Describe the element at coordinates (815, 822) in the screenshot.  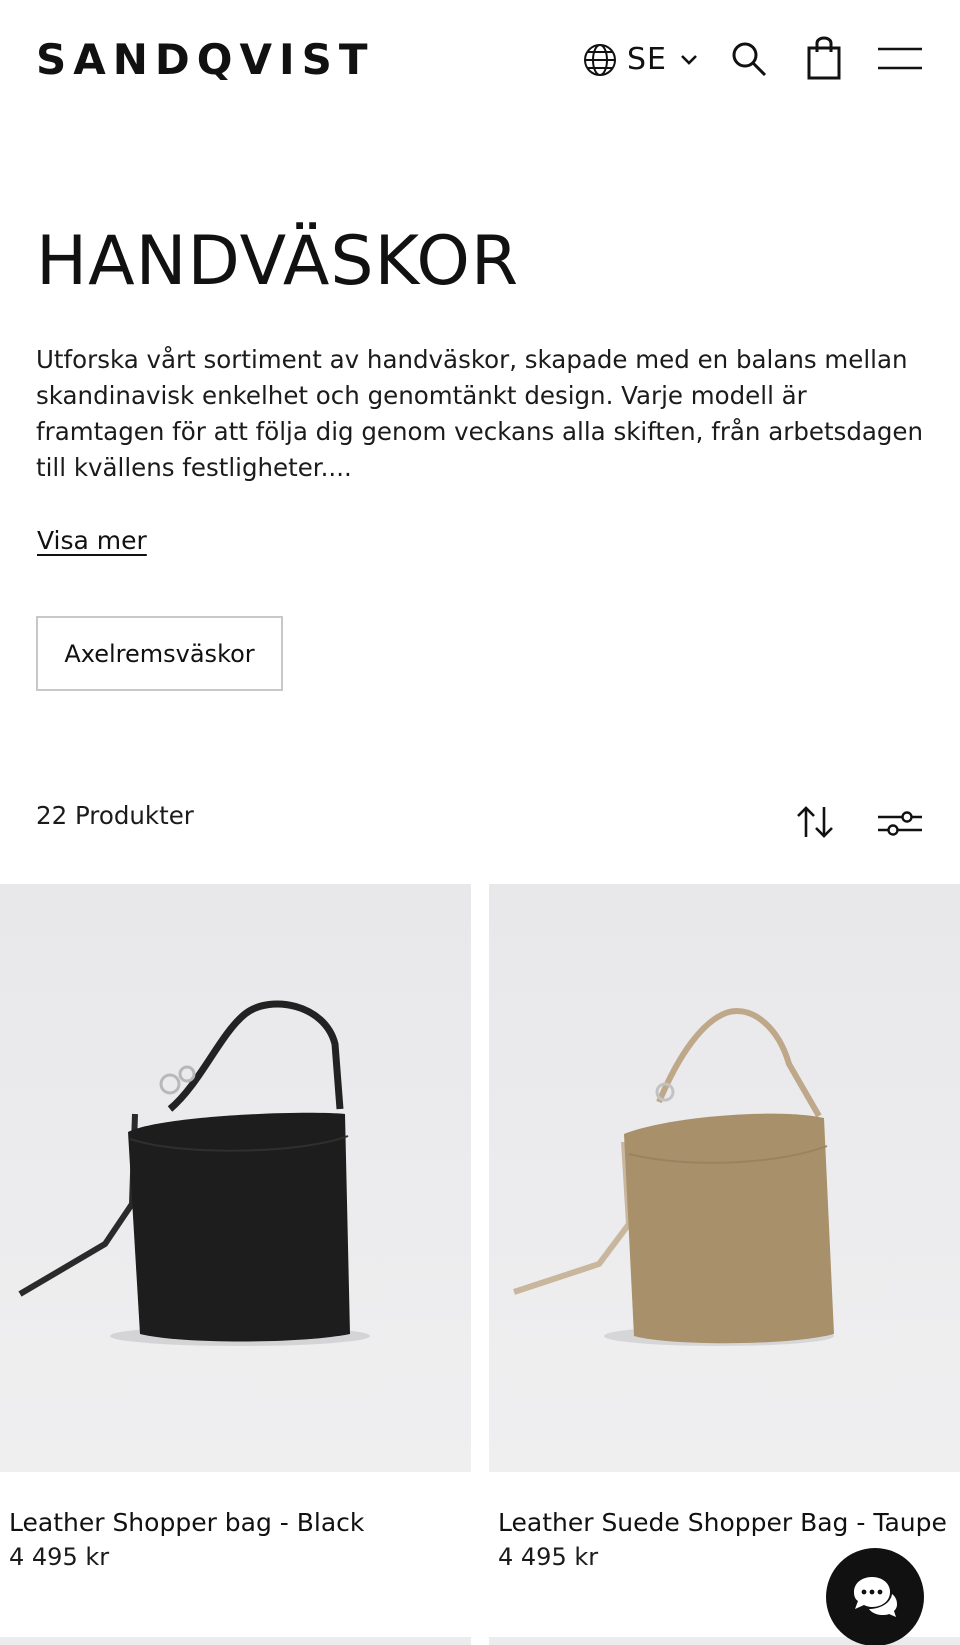
I see `sort-arrows-icon` at that location.